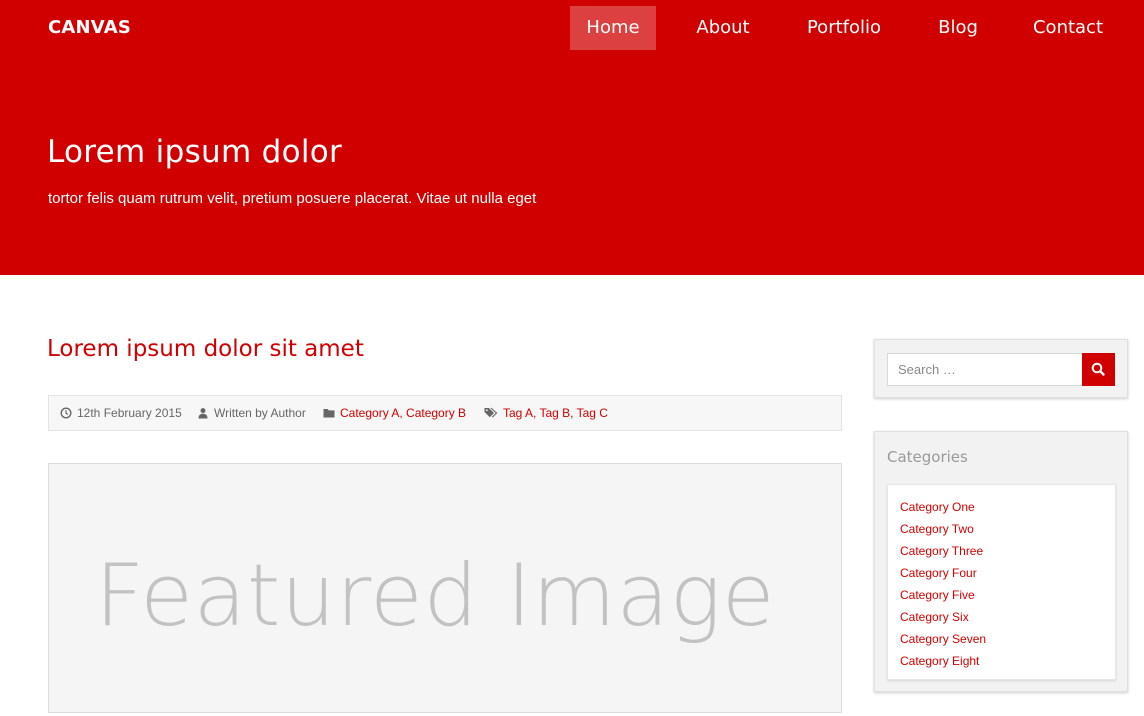 The width and height of the screenshot is (1144, 716). I want to click on post-tags: Tag A, Tag B, Tag C, so click(546, 413).